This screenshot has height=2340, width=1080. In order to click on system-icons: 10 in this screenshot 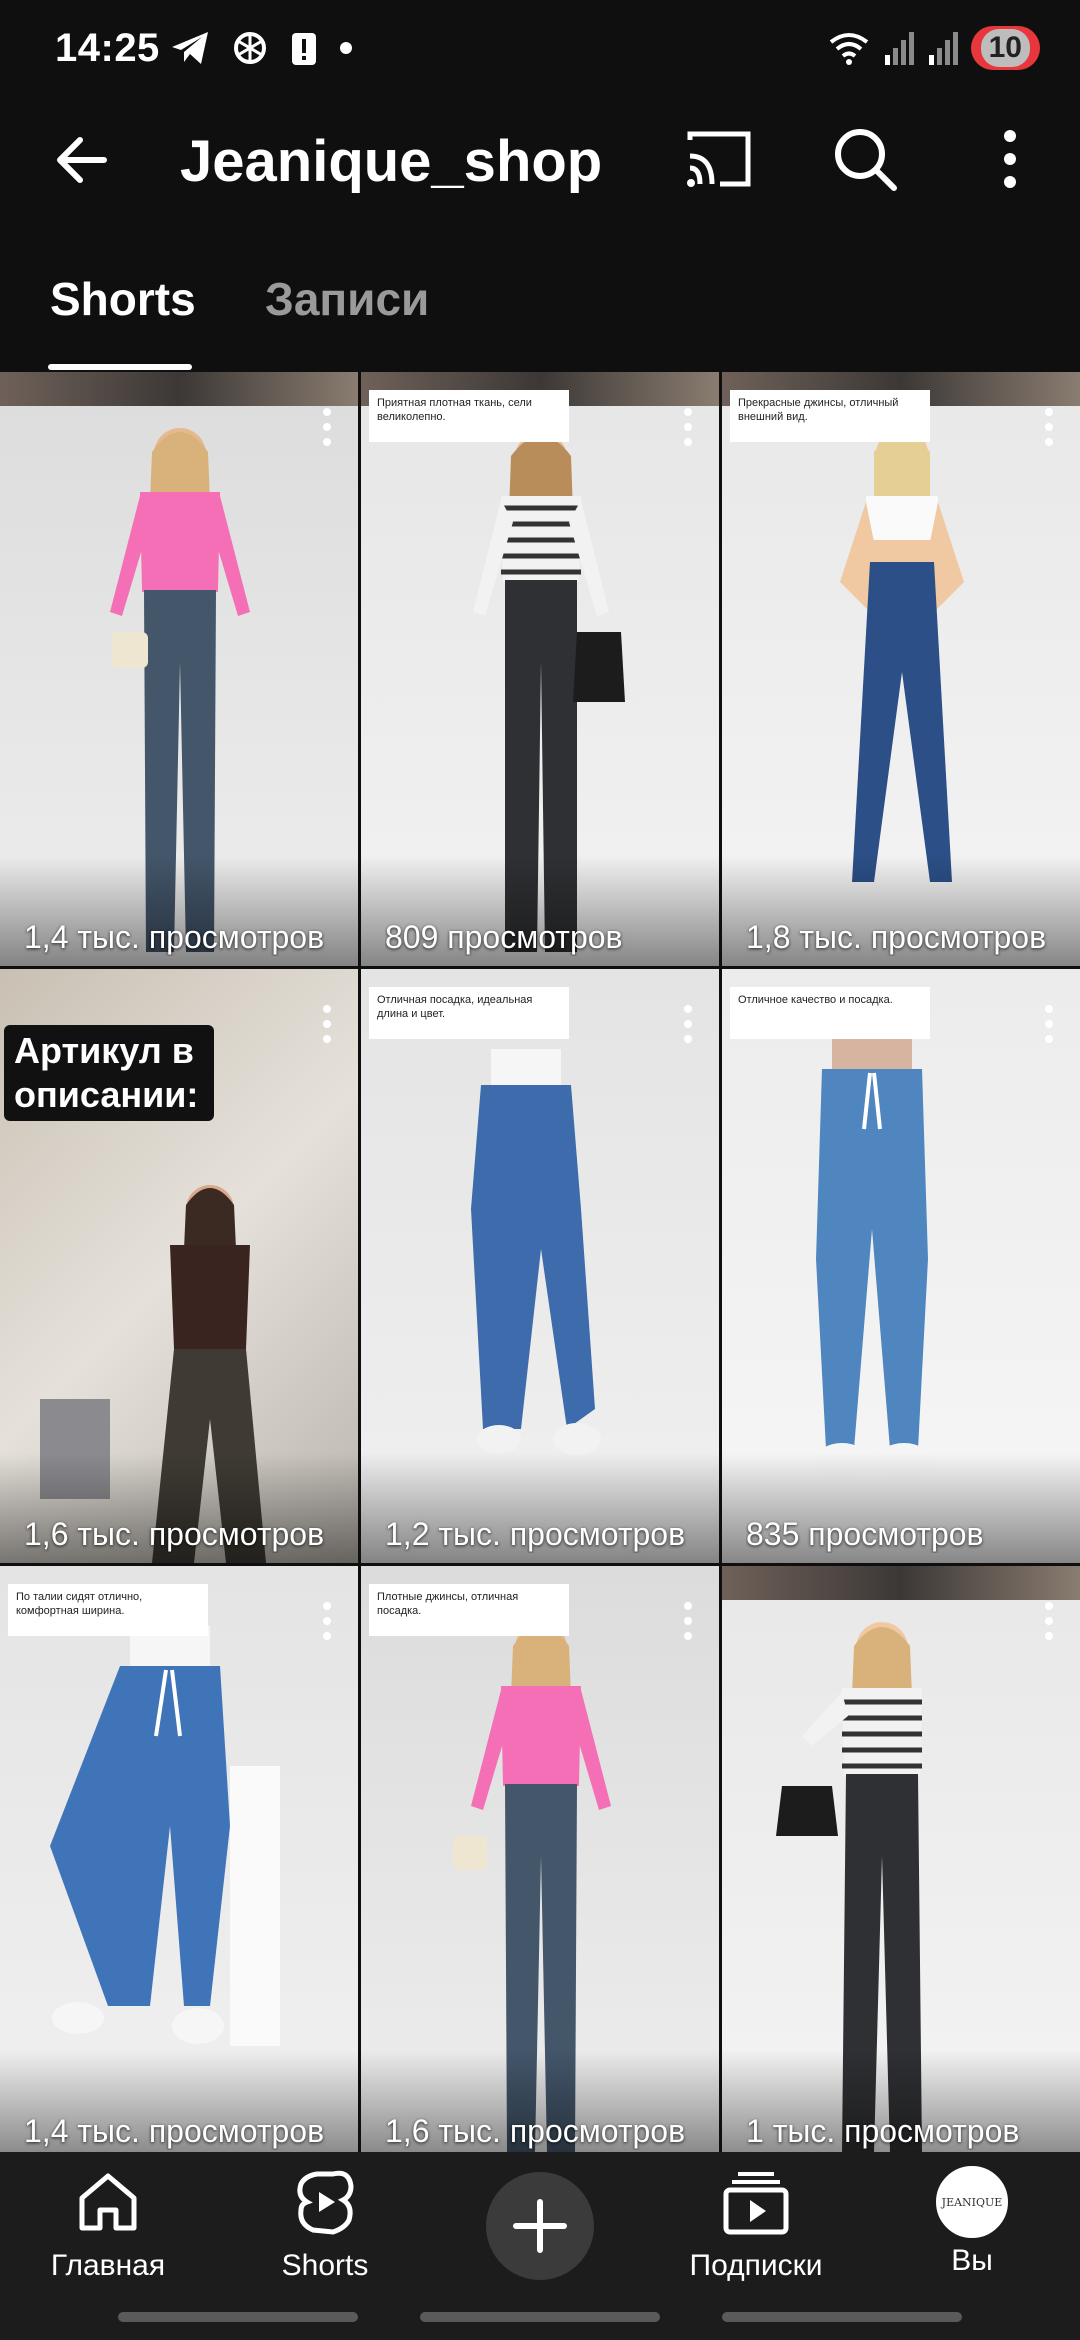, I will do `click(933, 48)`.